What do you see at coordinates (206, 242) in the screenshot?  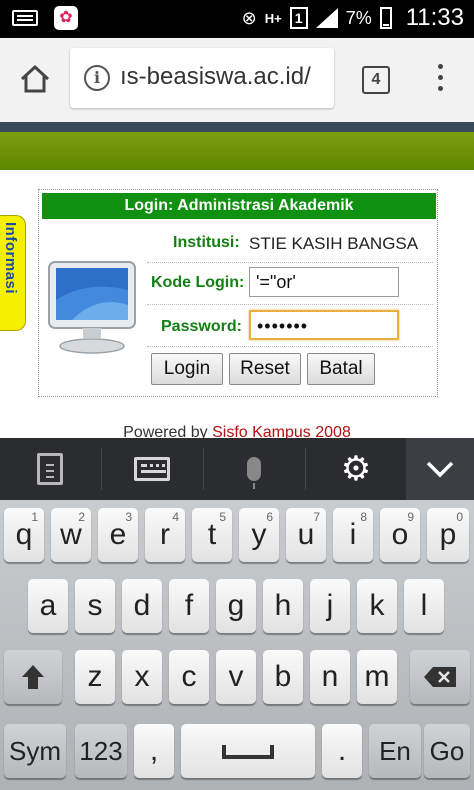 I see `institusi-label: Institusi:` at bounding box center [206, 242].